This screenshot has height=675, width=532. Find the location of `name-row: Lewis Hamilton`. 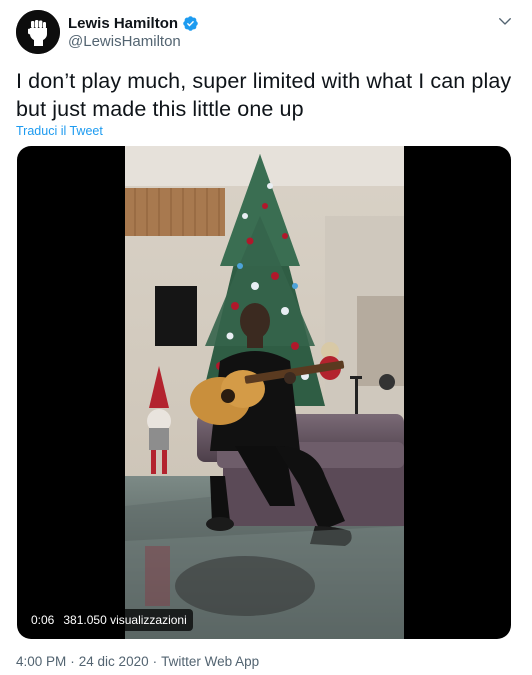

name-row: Lewis Hamilton is located at coordinates (133, 23).